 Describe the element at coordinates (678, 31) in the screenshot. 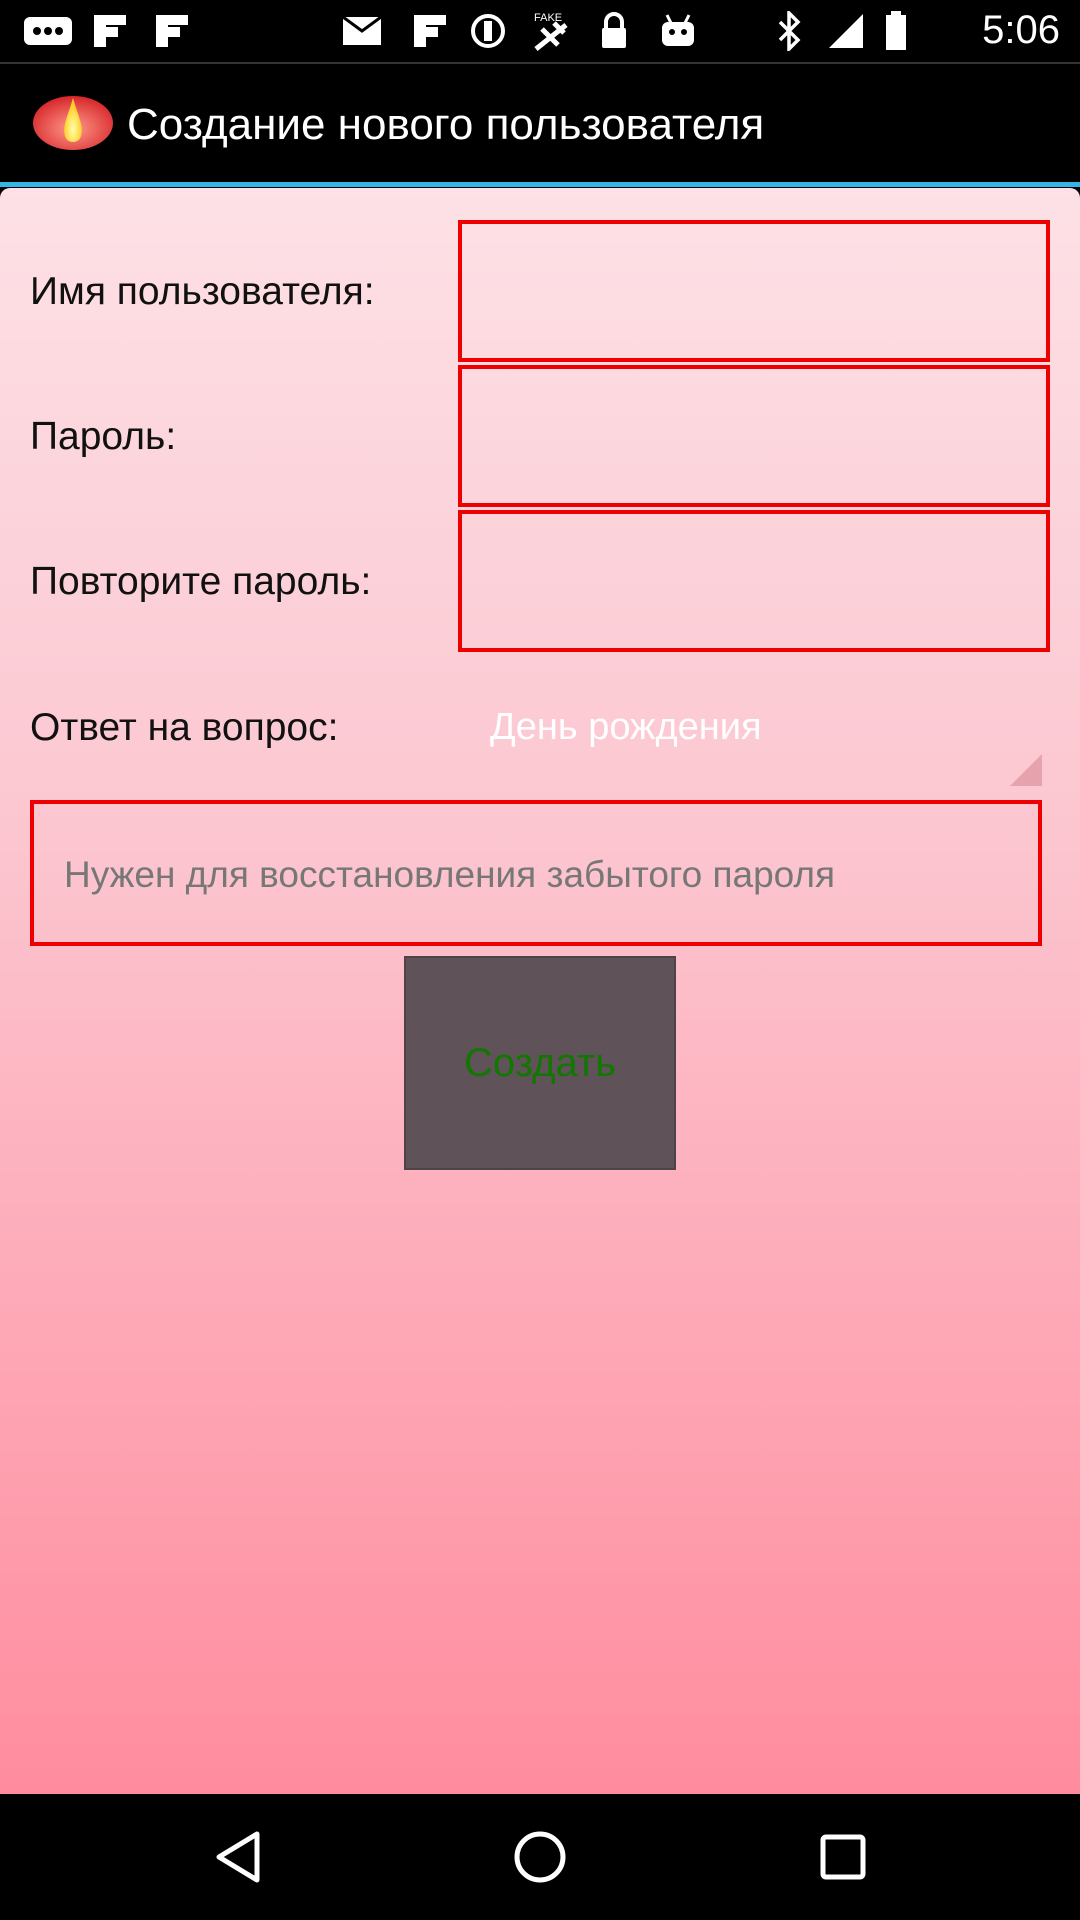

I see `android-icon` at that location.